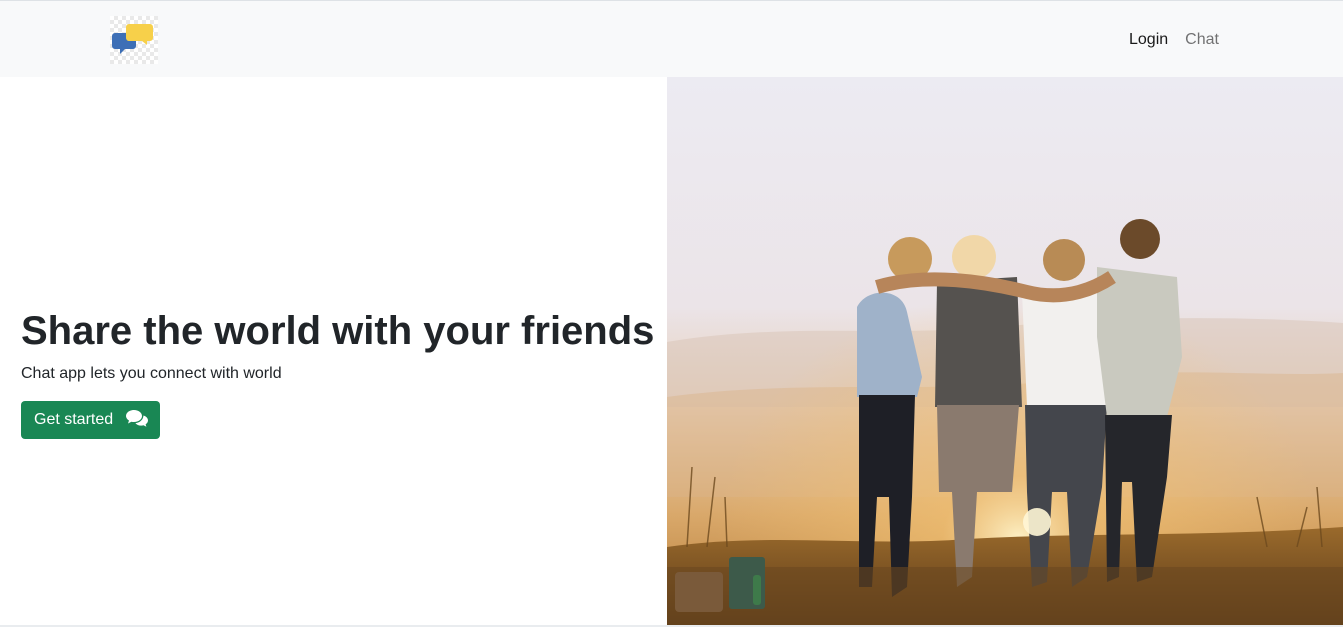 The height and width of the screenshot is (627, 1343). I want to click on nav-links: Login Chat, so click(1174, 40).